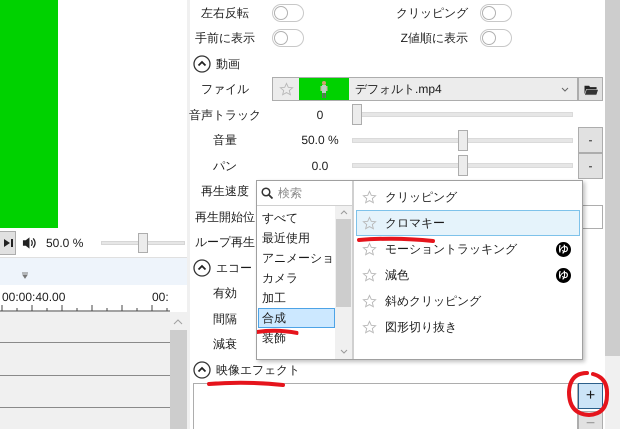 The width and height of the screenshot is (620, 429). I want to click on effect-item: 図形切り抜き, so click(468, 327).